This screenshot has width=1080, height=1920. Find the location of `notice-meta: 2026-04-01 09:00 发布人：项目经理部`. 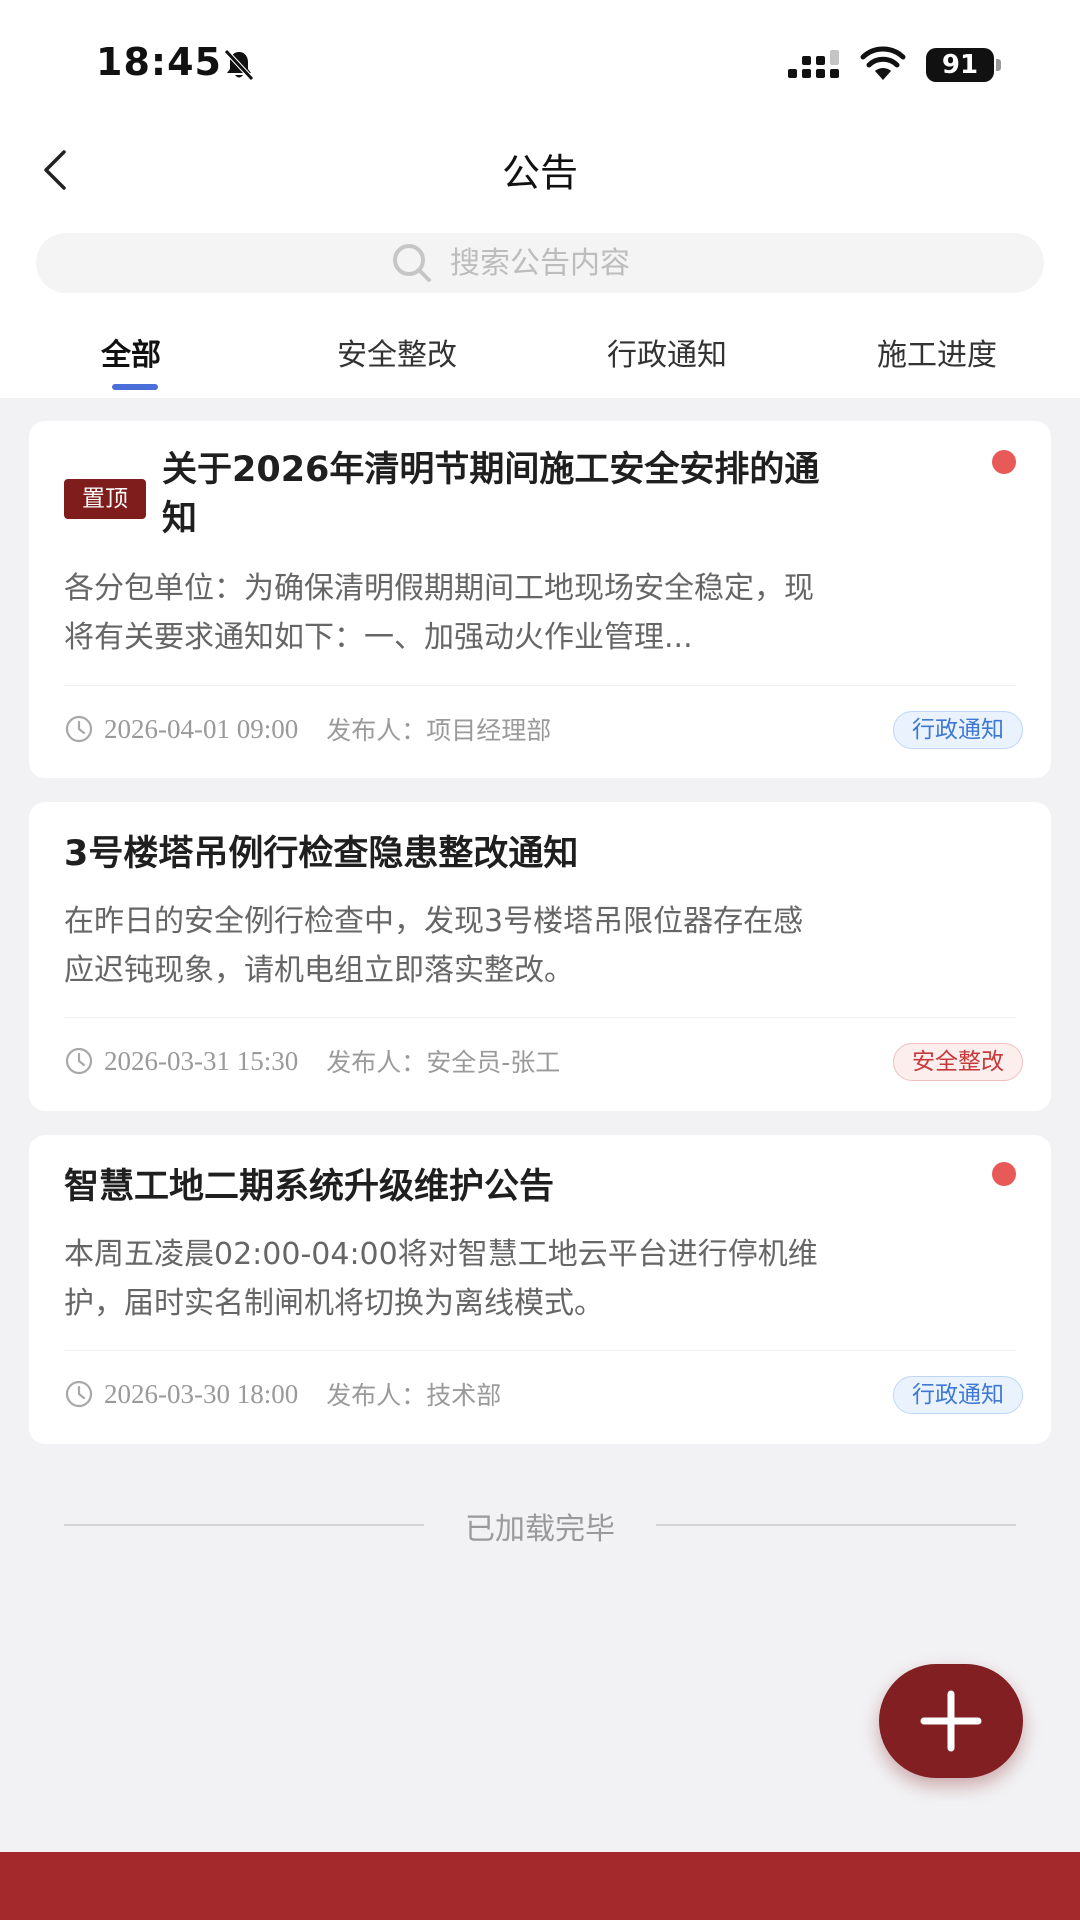

notice-meta: 2026-04-01 09:00 发布人：项目经理部 is located at coordinates (307, 729).